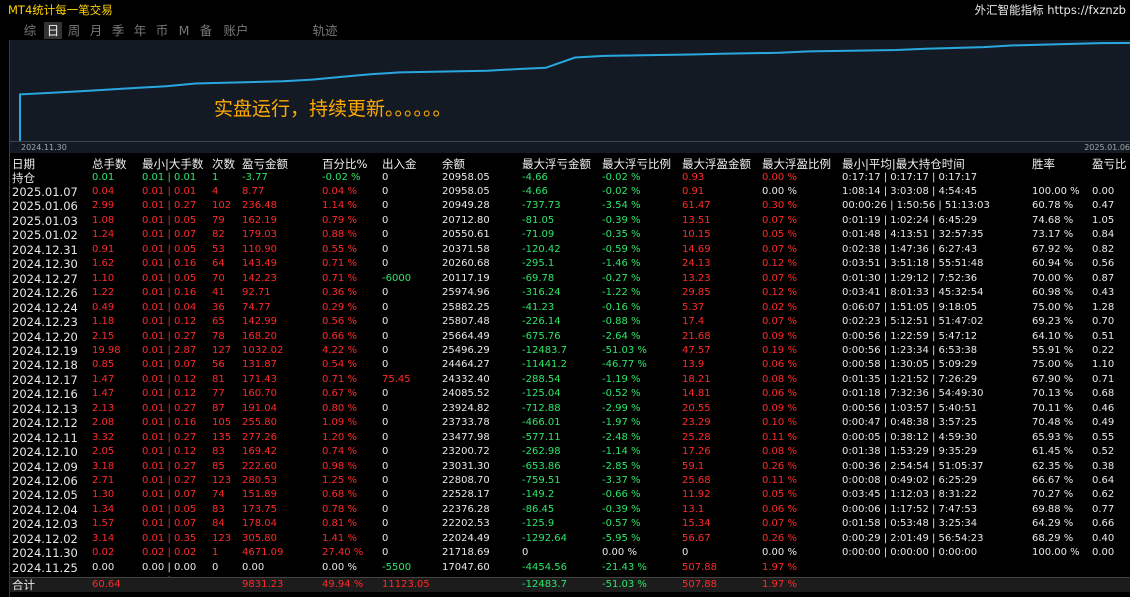 The height and width of the screenshot is (597, 1130). Describe the element at coordinates (23, 178) in the screenshot. I see `row-label: 持仓` at that location.